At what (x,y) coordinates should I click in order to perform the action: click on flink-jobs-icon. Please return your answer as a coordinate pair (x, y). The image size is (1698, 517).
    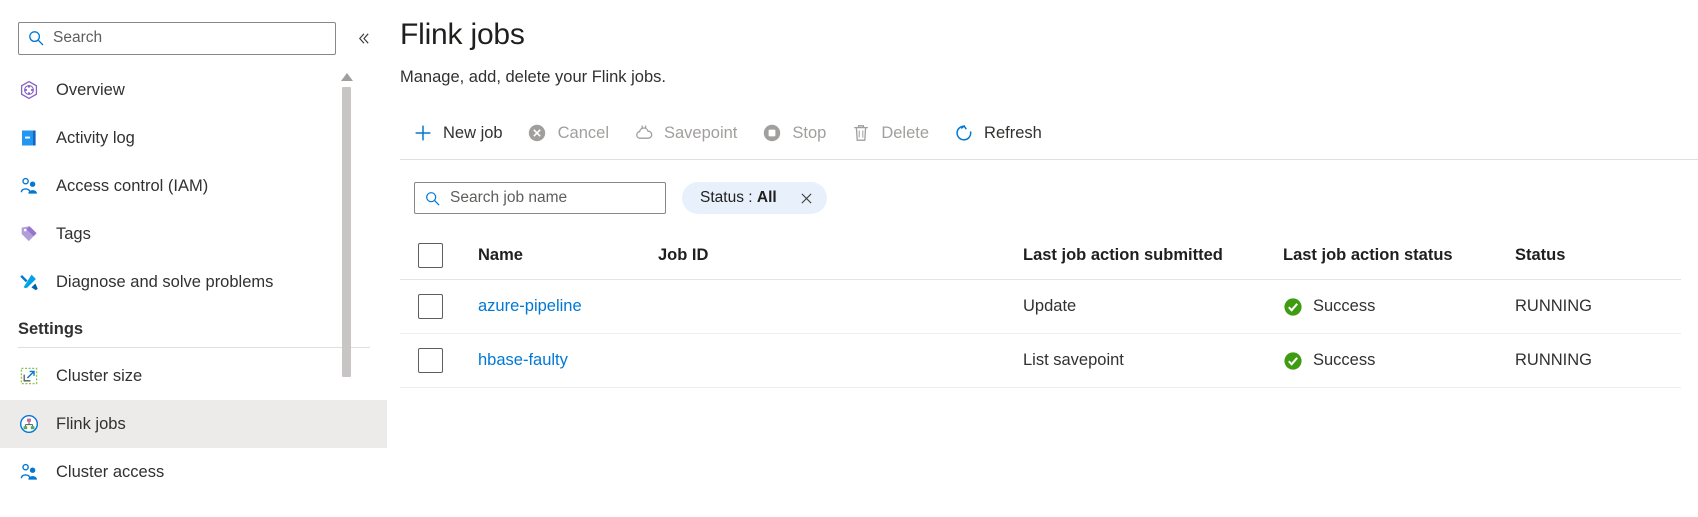
    Looking at the image, I should click on (28, 424).